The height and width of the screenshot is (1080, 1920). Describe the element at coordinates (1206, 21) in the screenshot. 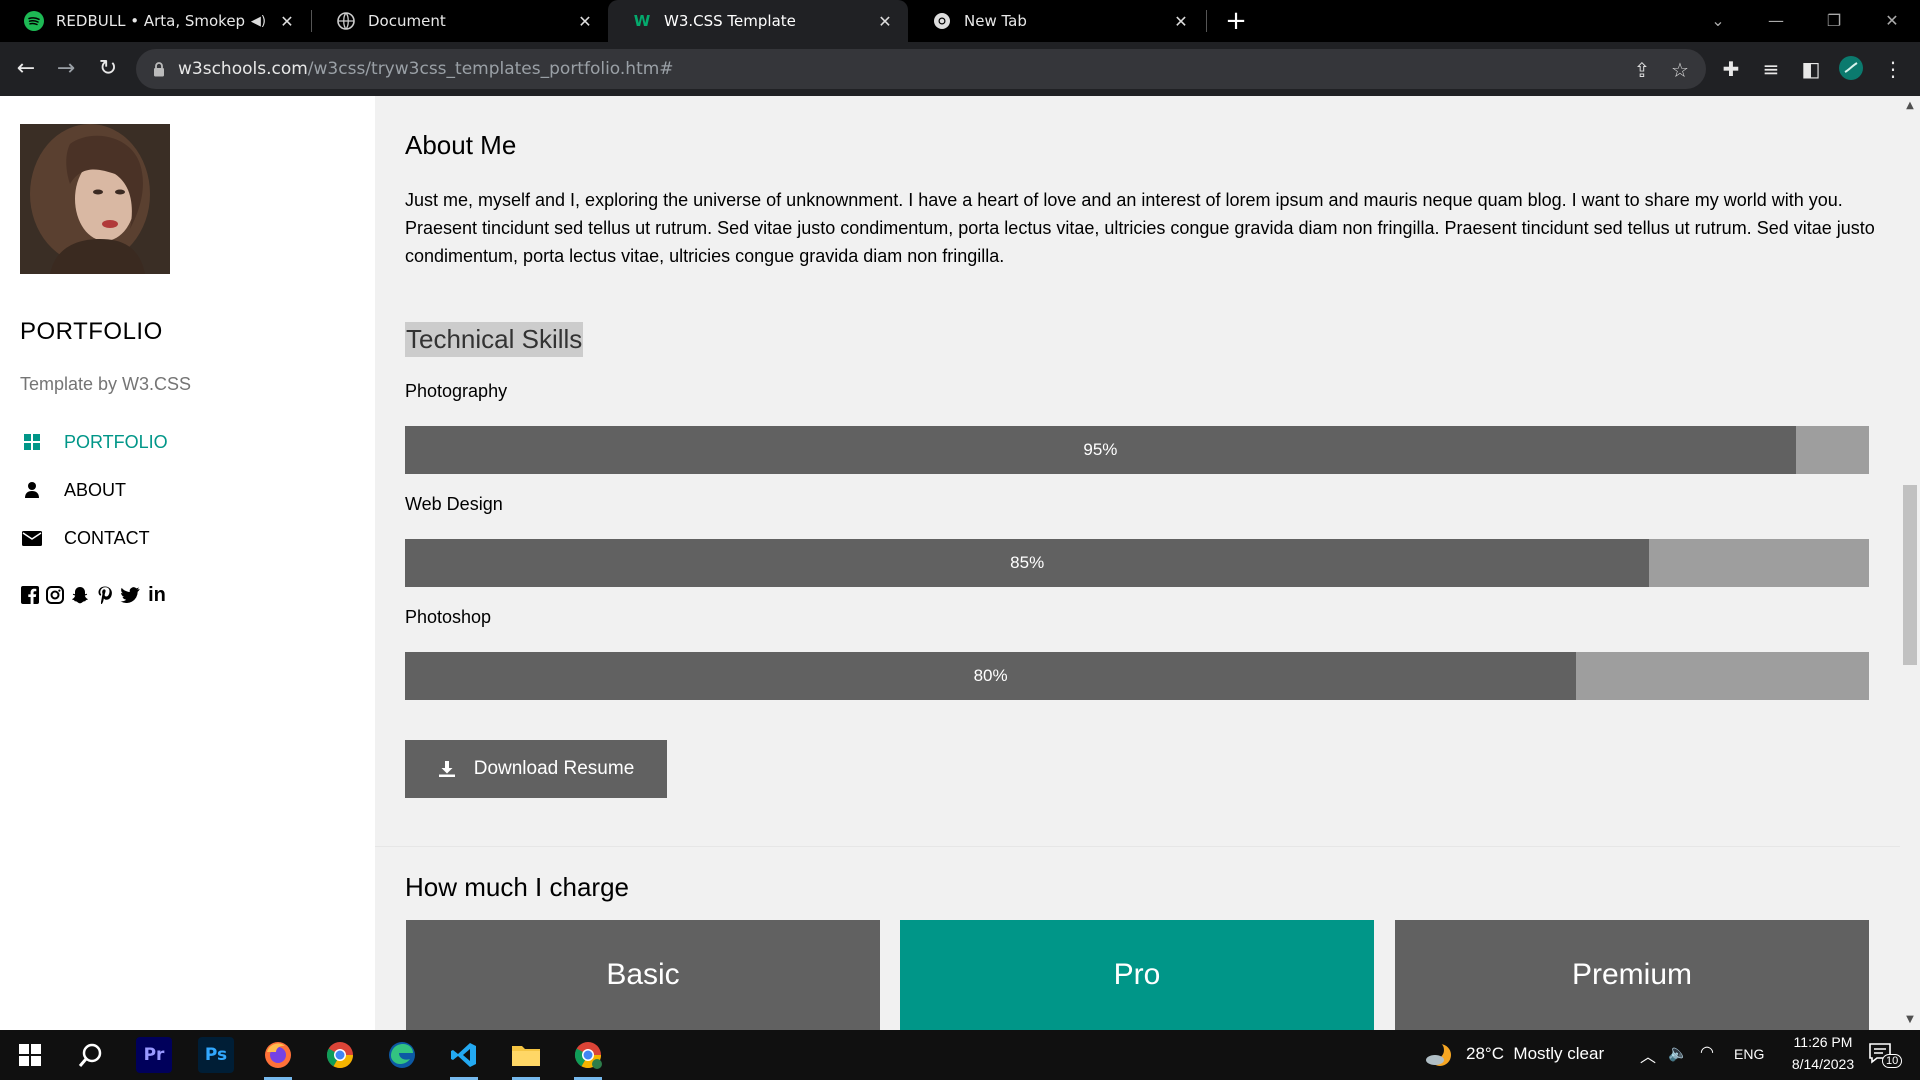

I see `tab-divider` at that location.